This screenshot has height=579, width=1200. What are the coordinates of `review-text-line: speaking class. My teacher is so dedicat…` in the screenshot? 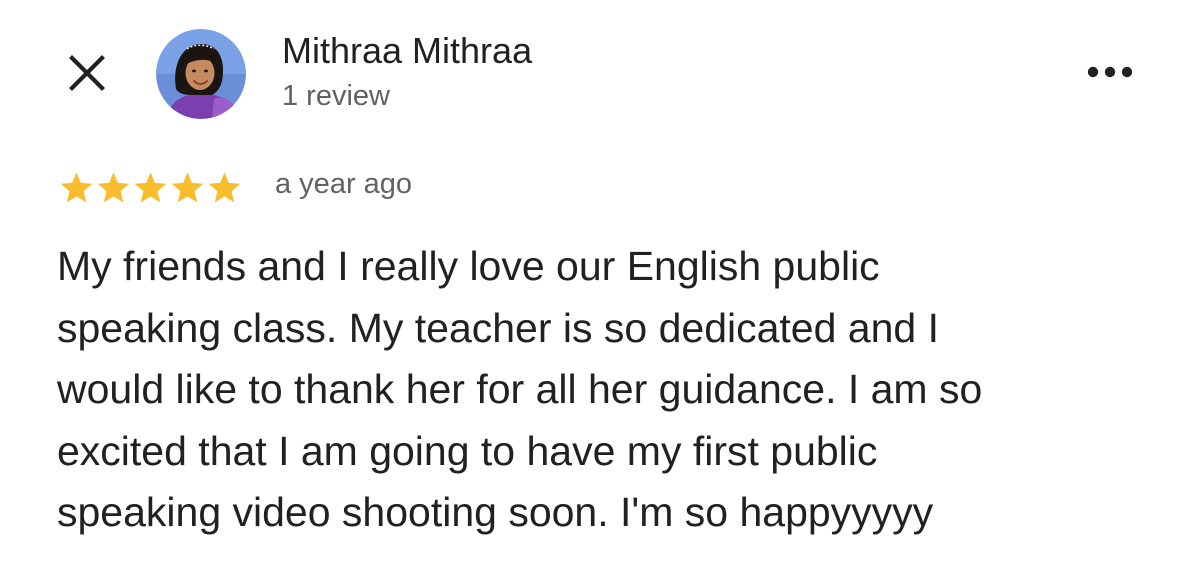 It's located at (498, 327).